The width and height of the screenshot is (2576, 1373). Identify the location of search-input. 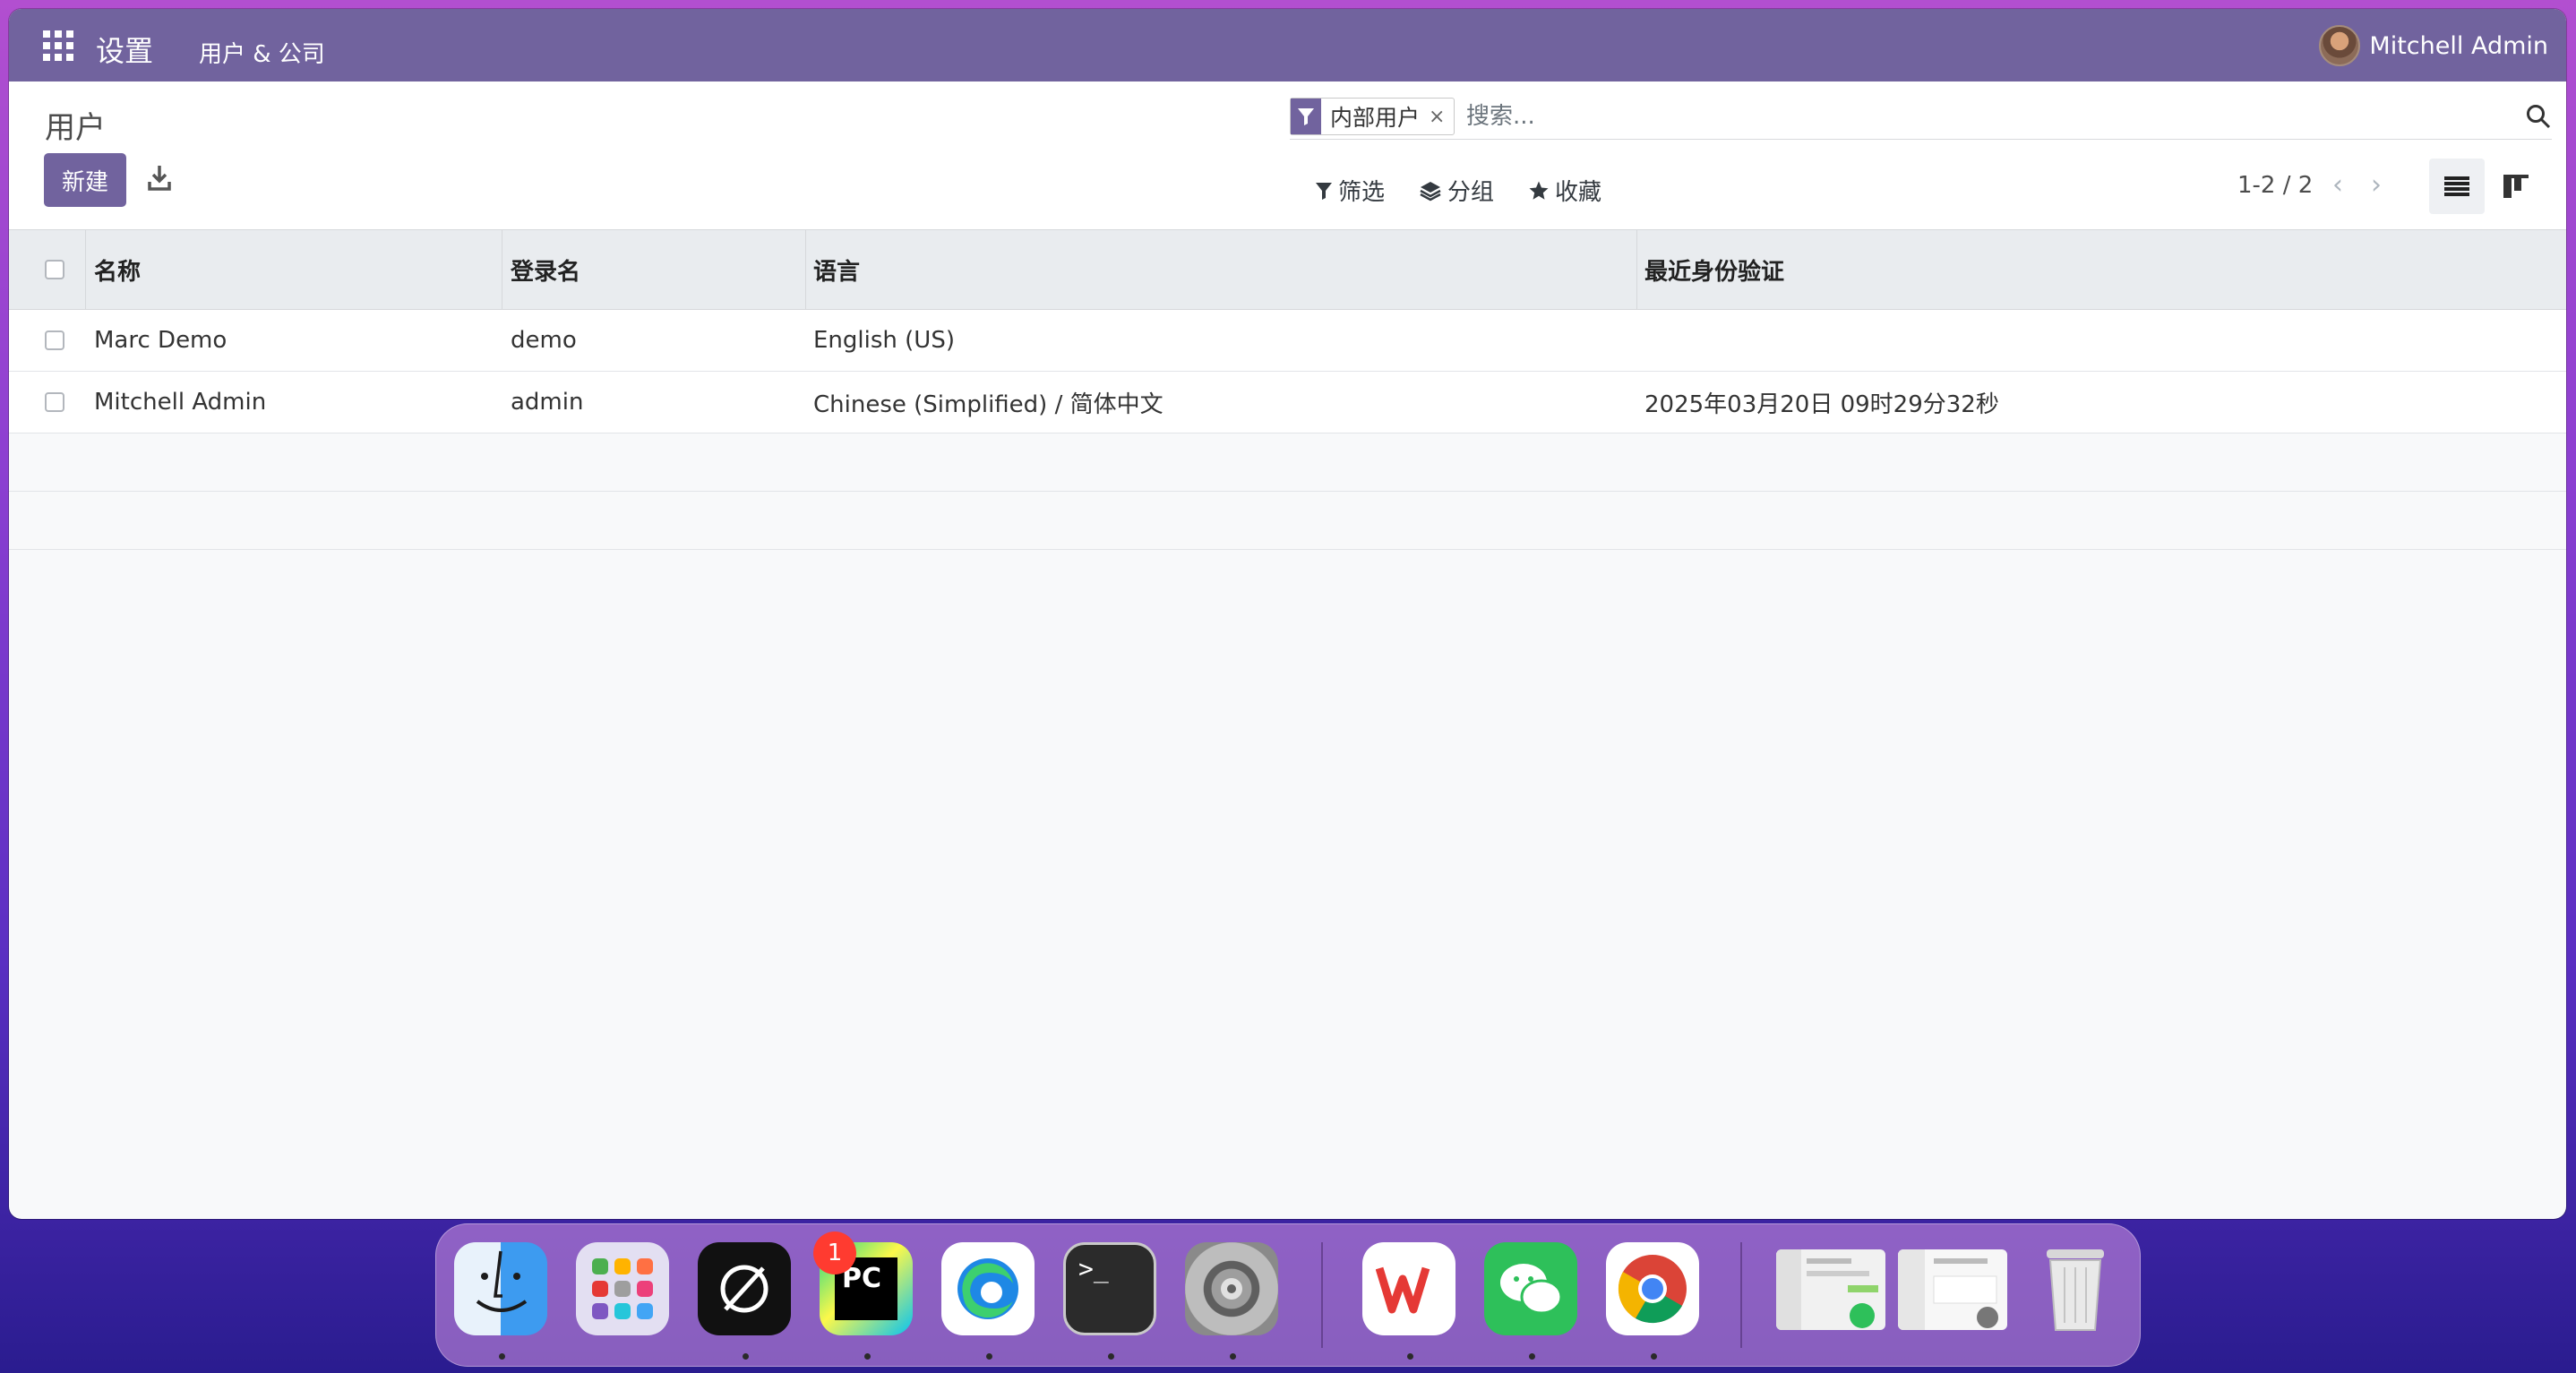
(1958, 116).